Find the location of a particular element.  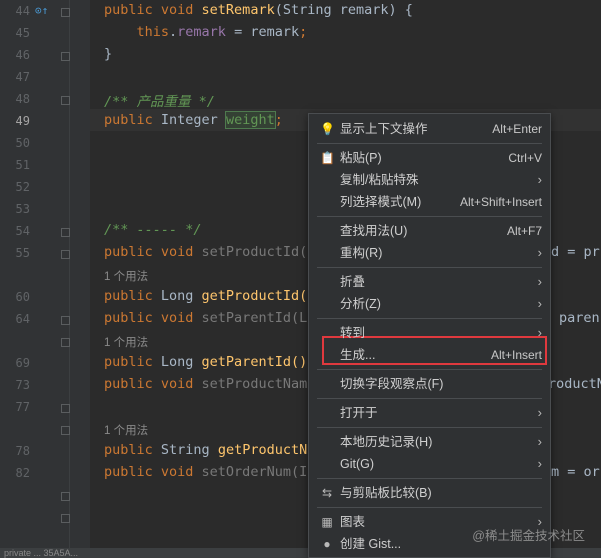

code-line: public Long getProductId() is located at coordinates (209, 296).